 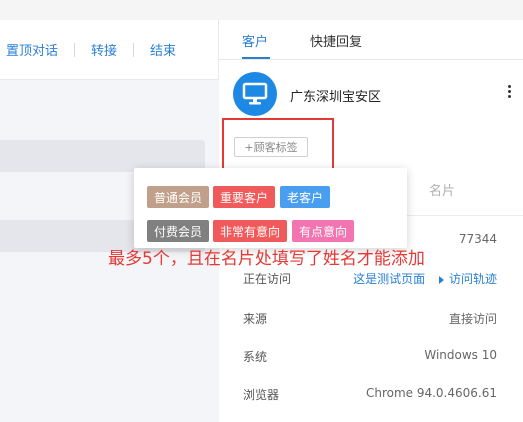 What do you see at coordinates (244, 197) in the screenshot?
I see `tag-chip: 重要客户` at bounding box center [244, 197].